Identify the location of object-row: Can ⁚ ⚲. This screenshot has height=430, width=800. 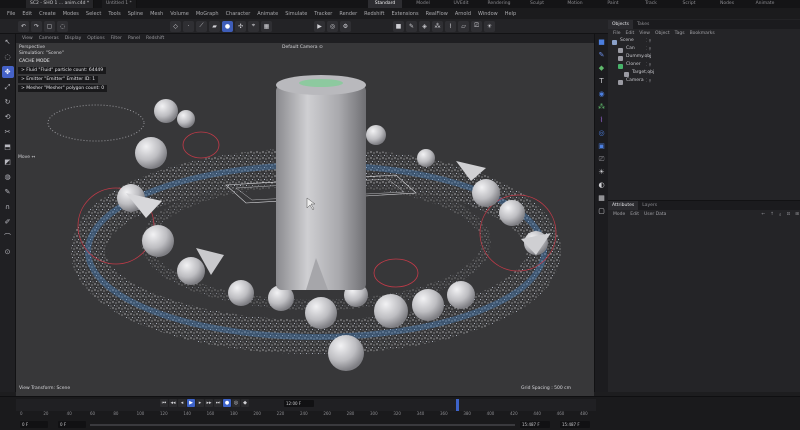
(704, 50).